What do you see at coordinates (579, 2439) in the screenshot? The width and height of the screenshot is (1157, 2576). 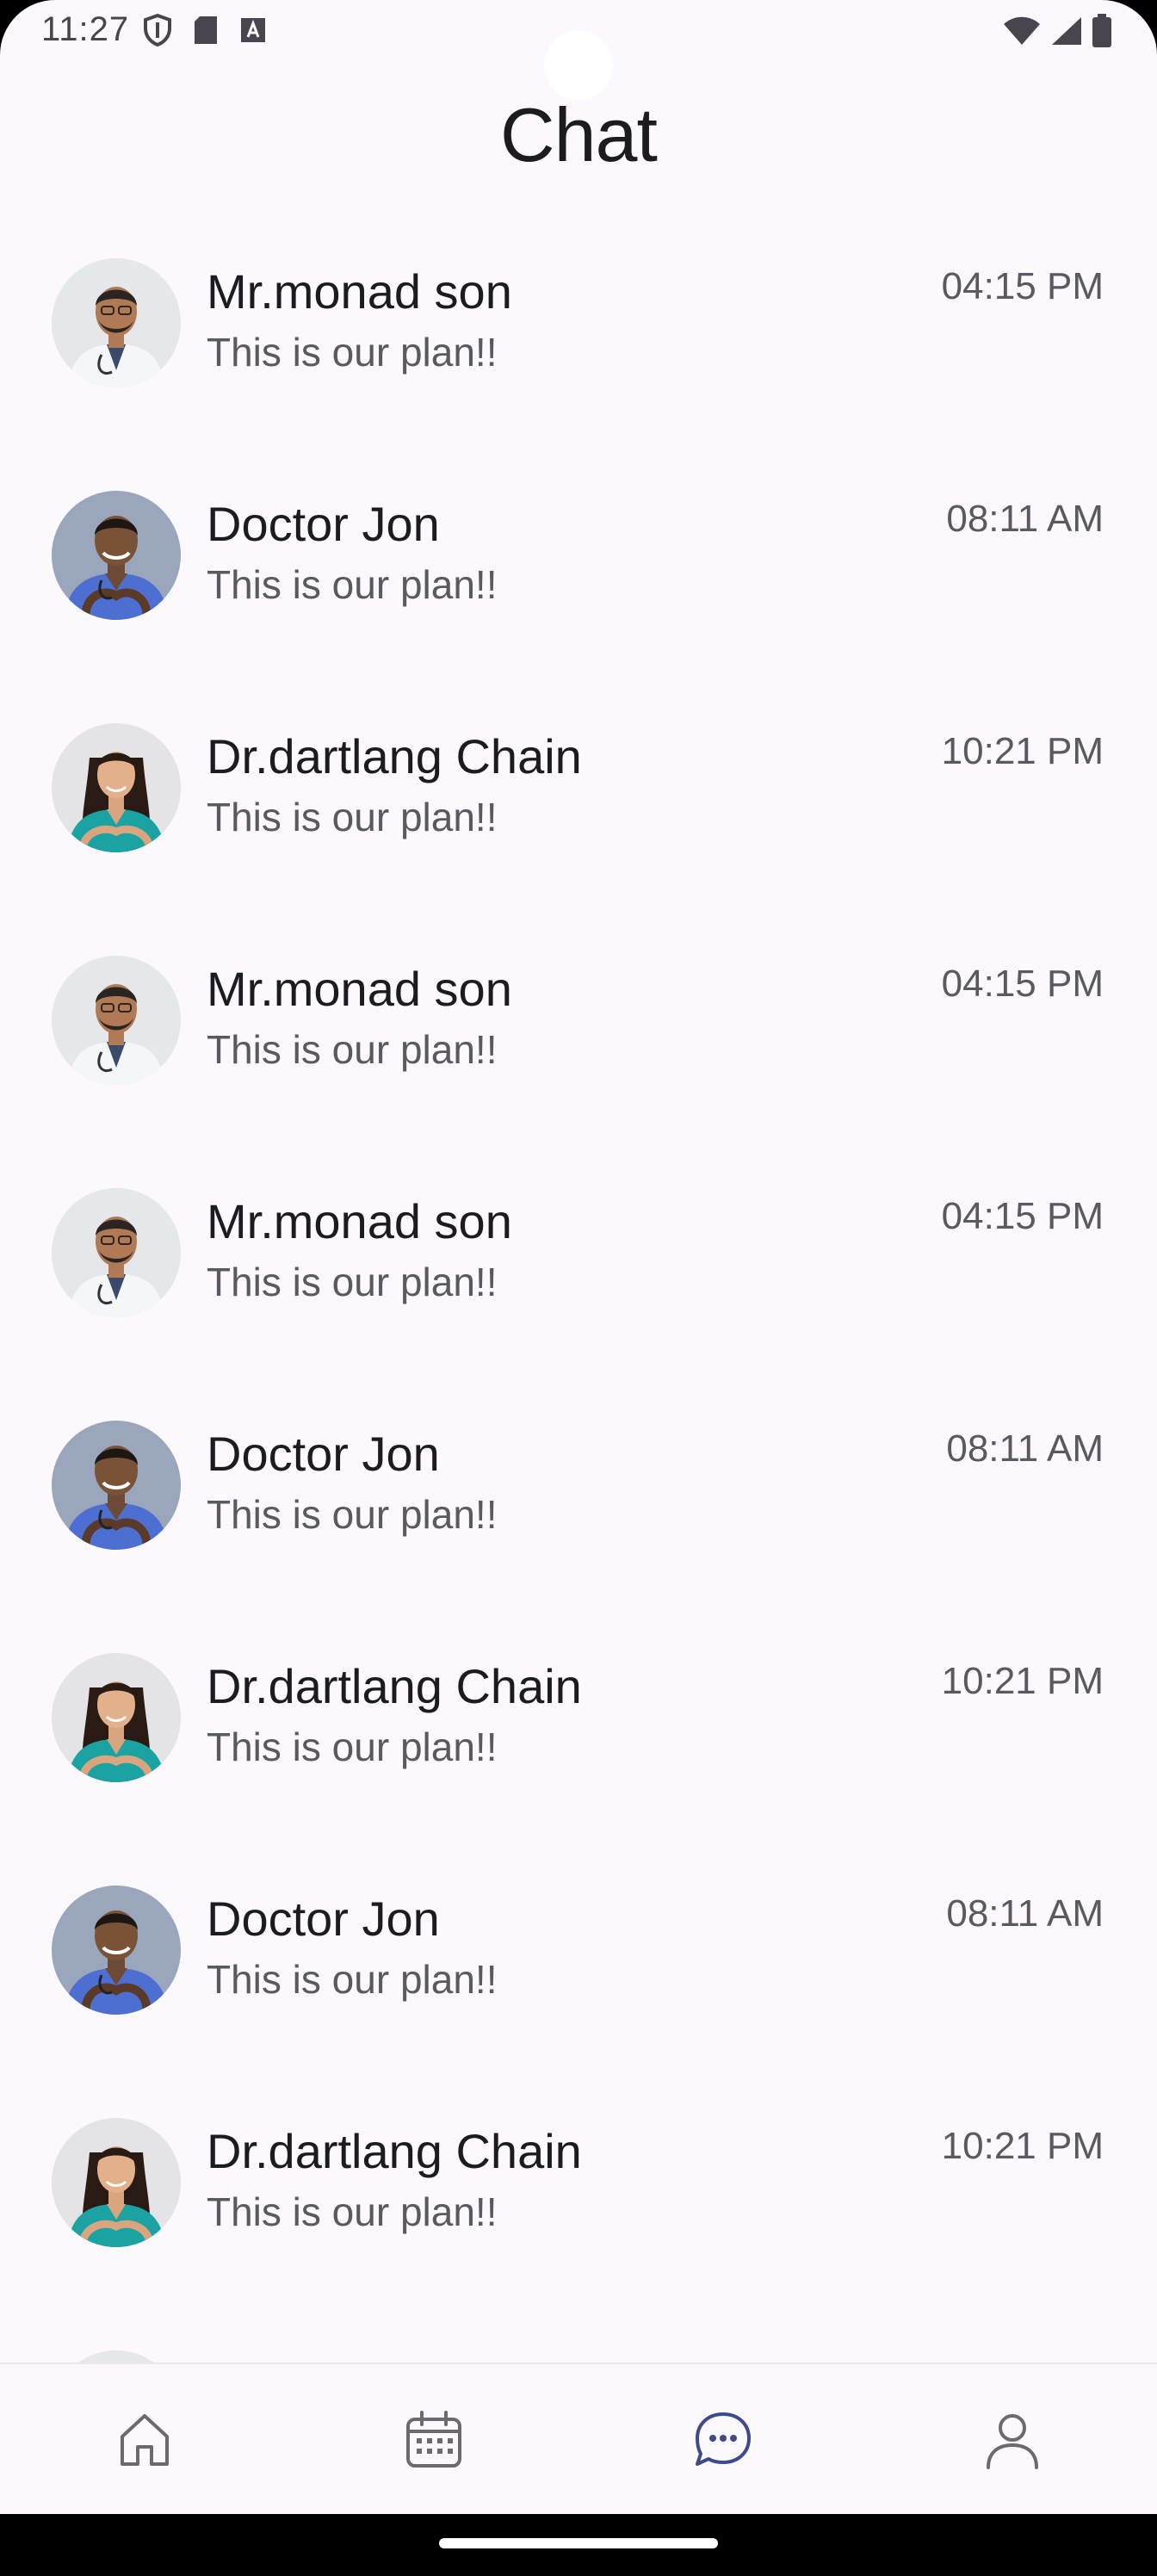 I see `bottom-navigation` at bounding box center [579, 2439].